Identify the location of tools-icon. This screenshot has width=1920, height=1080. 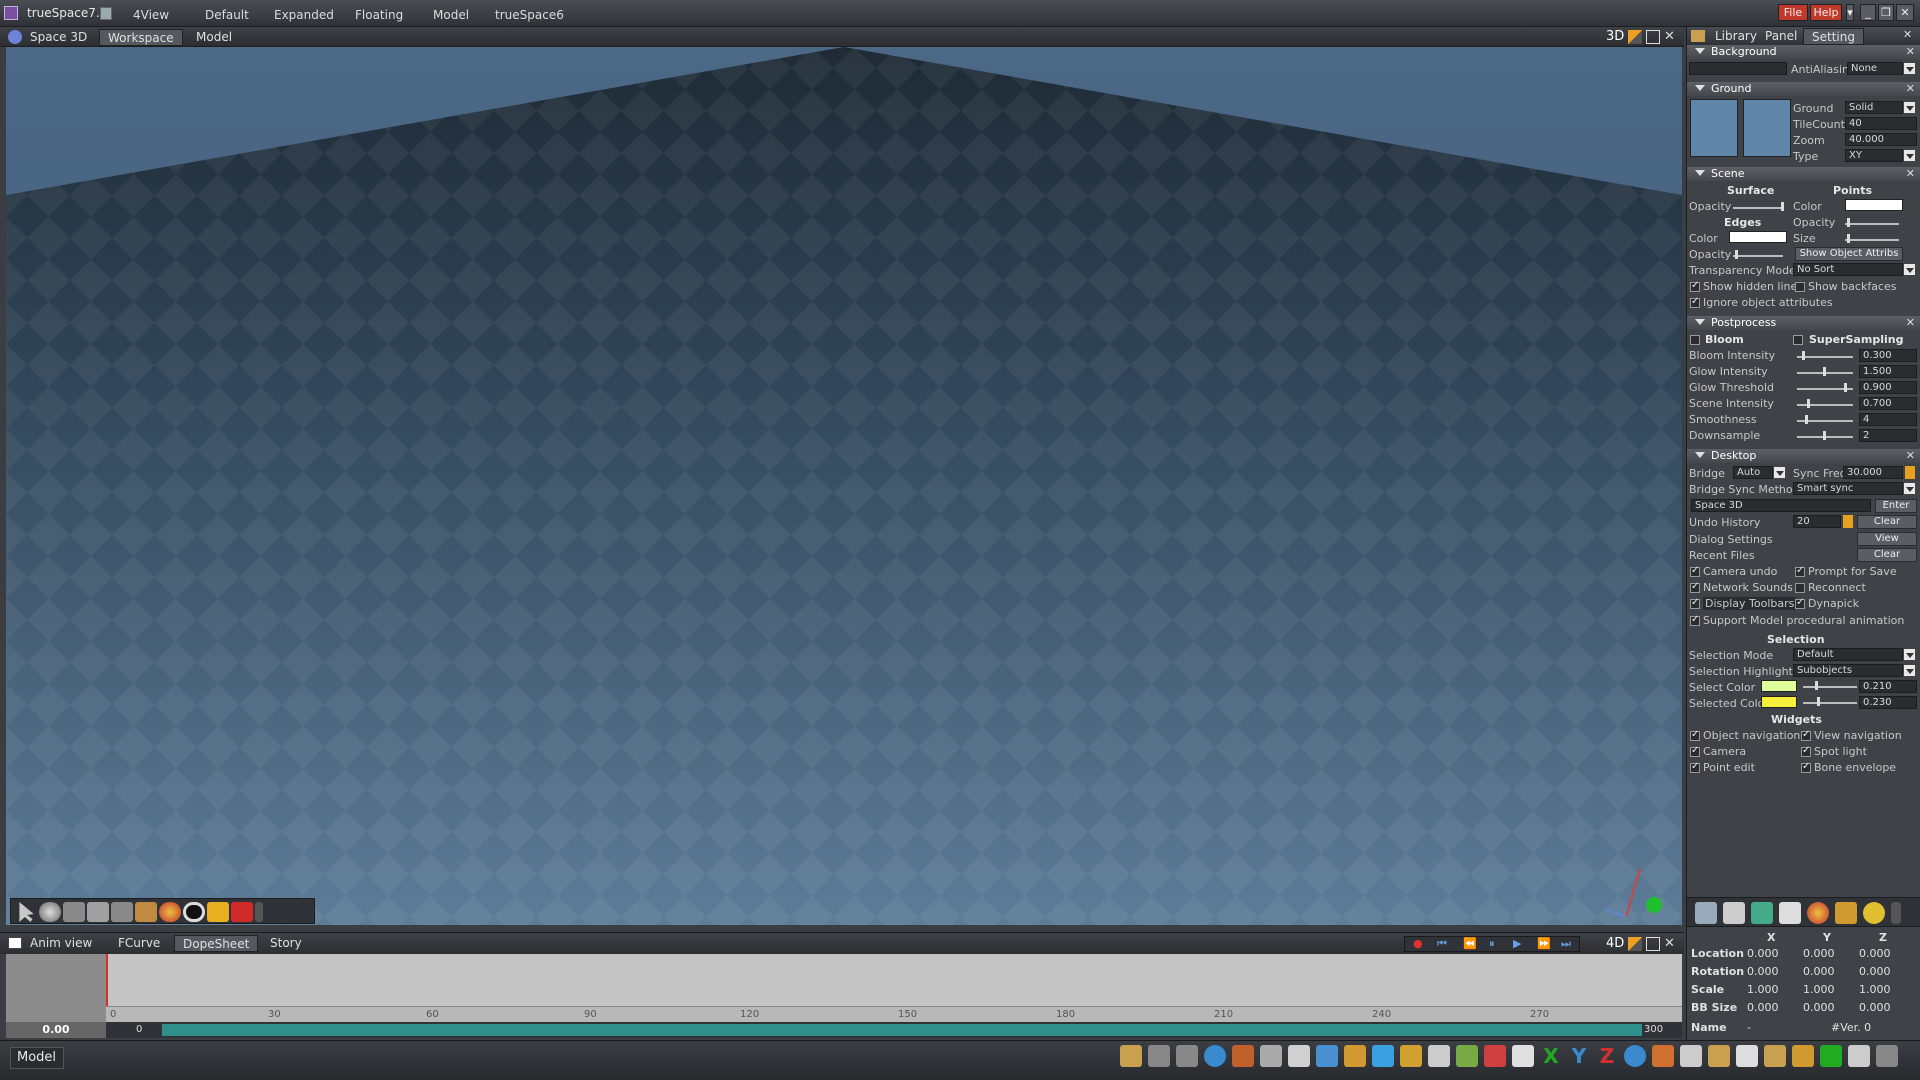
(122, 912).